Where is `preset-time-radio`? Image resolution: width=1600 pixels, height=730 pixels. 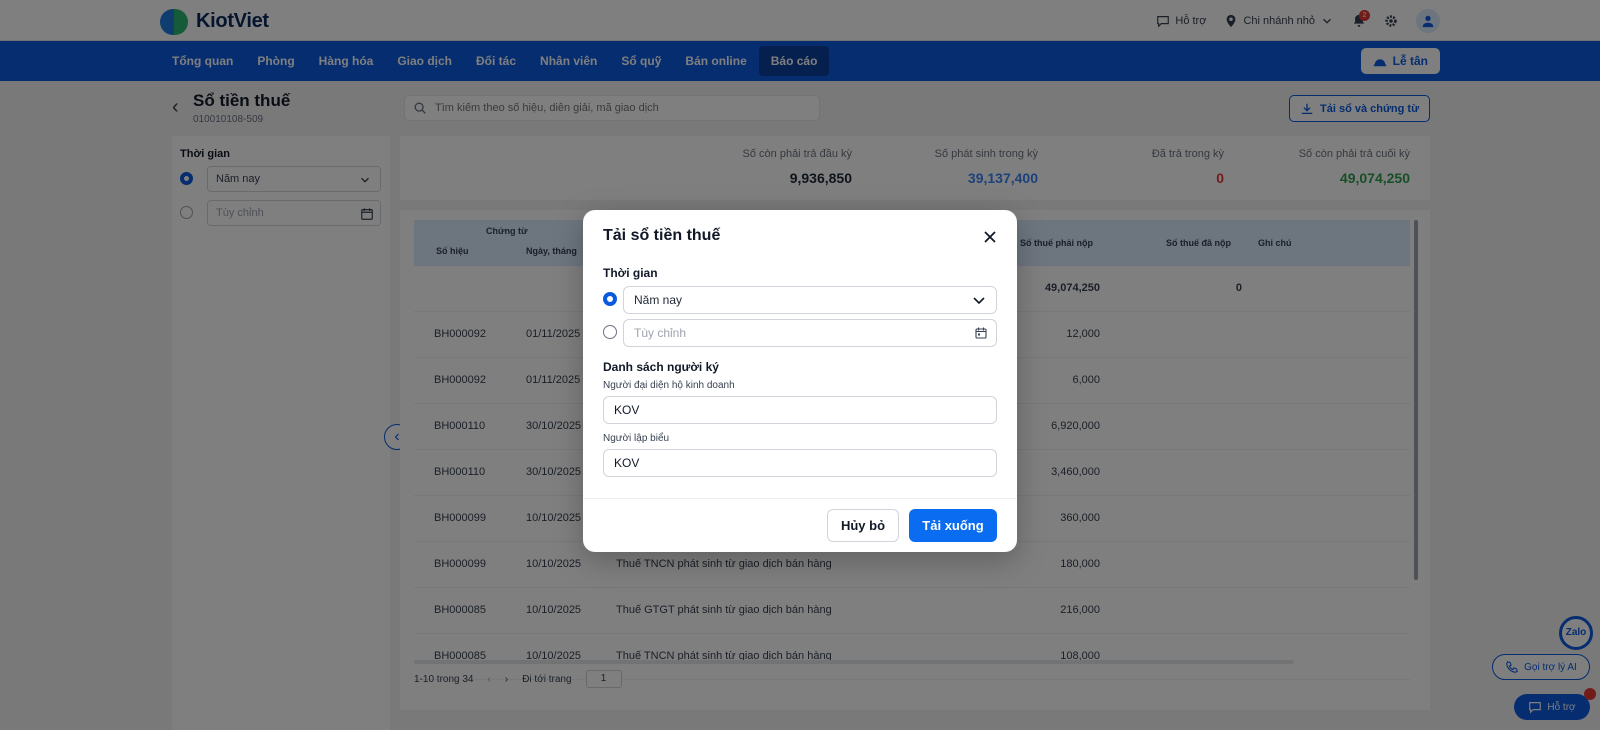
preset-time-radio is located at coordinates (610, 299).